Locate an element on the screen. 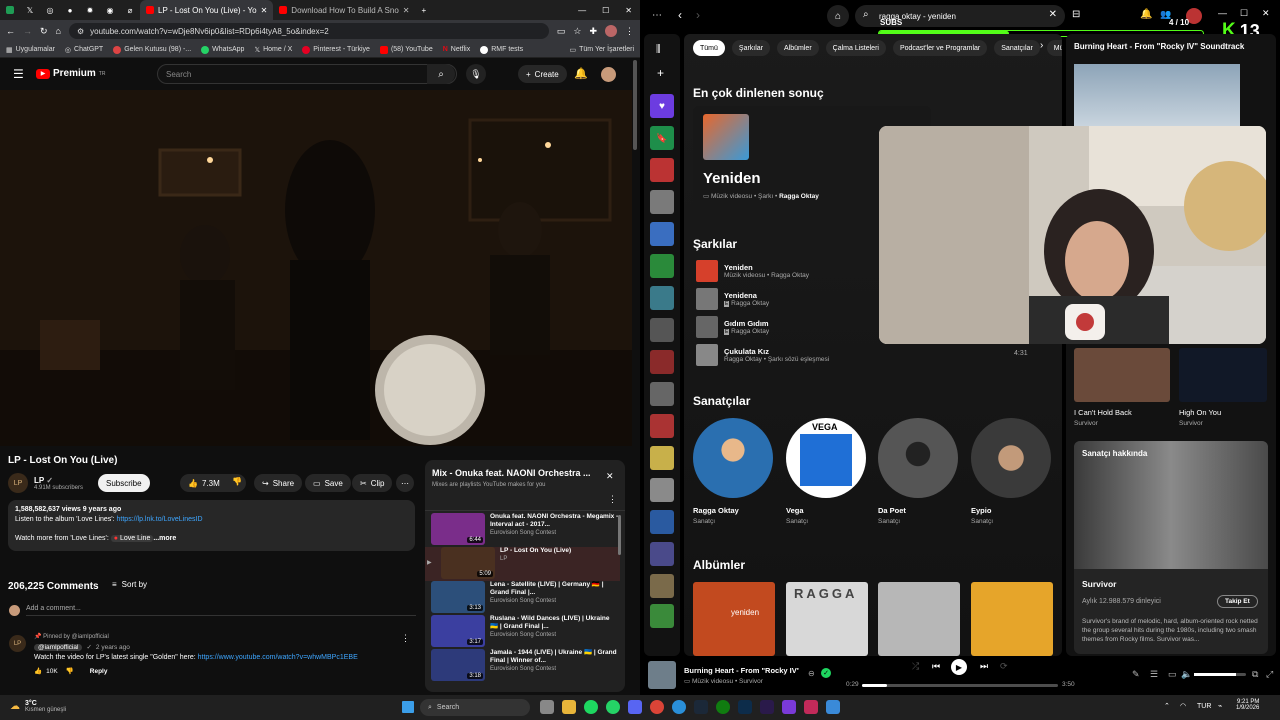 This screenshot has height=720, width=1280. settings-icon: ✹ is located at coordinates (90, 10).